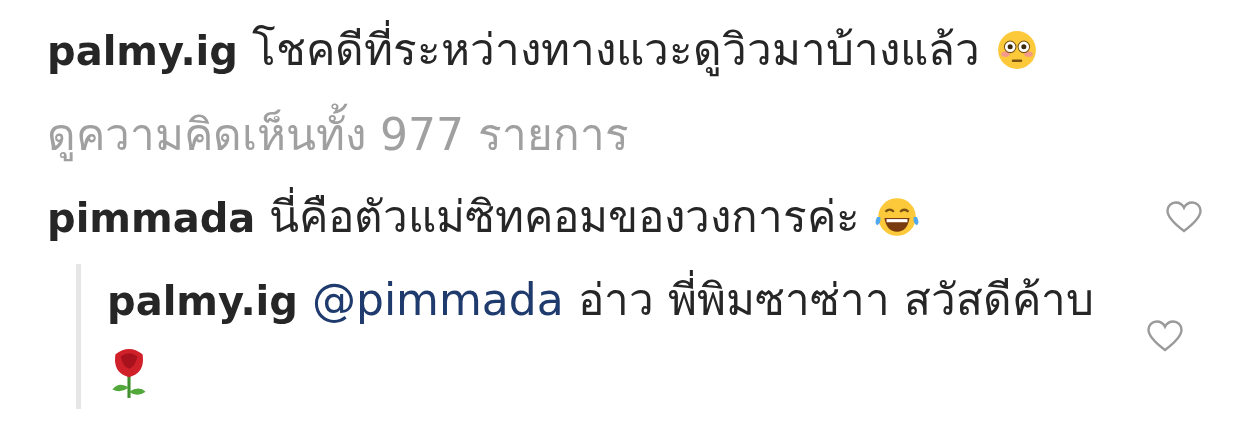 The image size is (1242, 437). Describe the element at coordinates (437, 299) in the screenshot. I see `mention-link: @pimmada` at that location.